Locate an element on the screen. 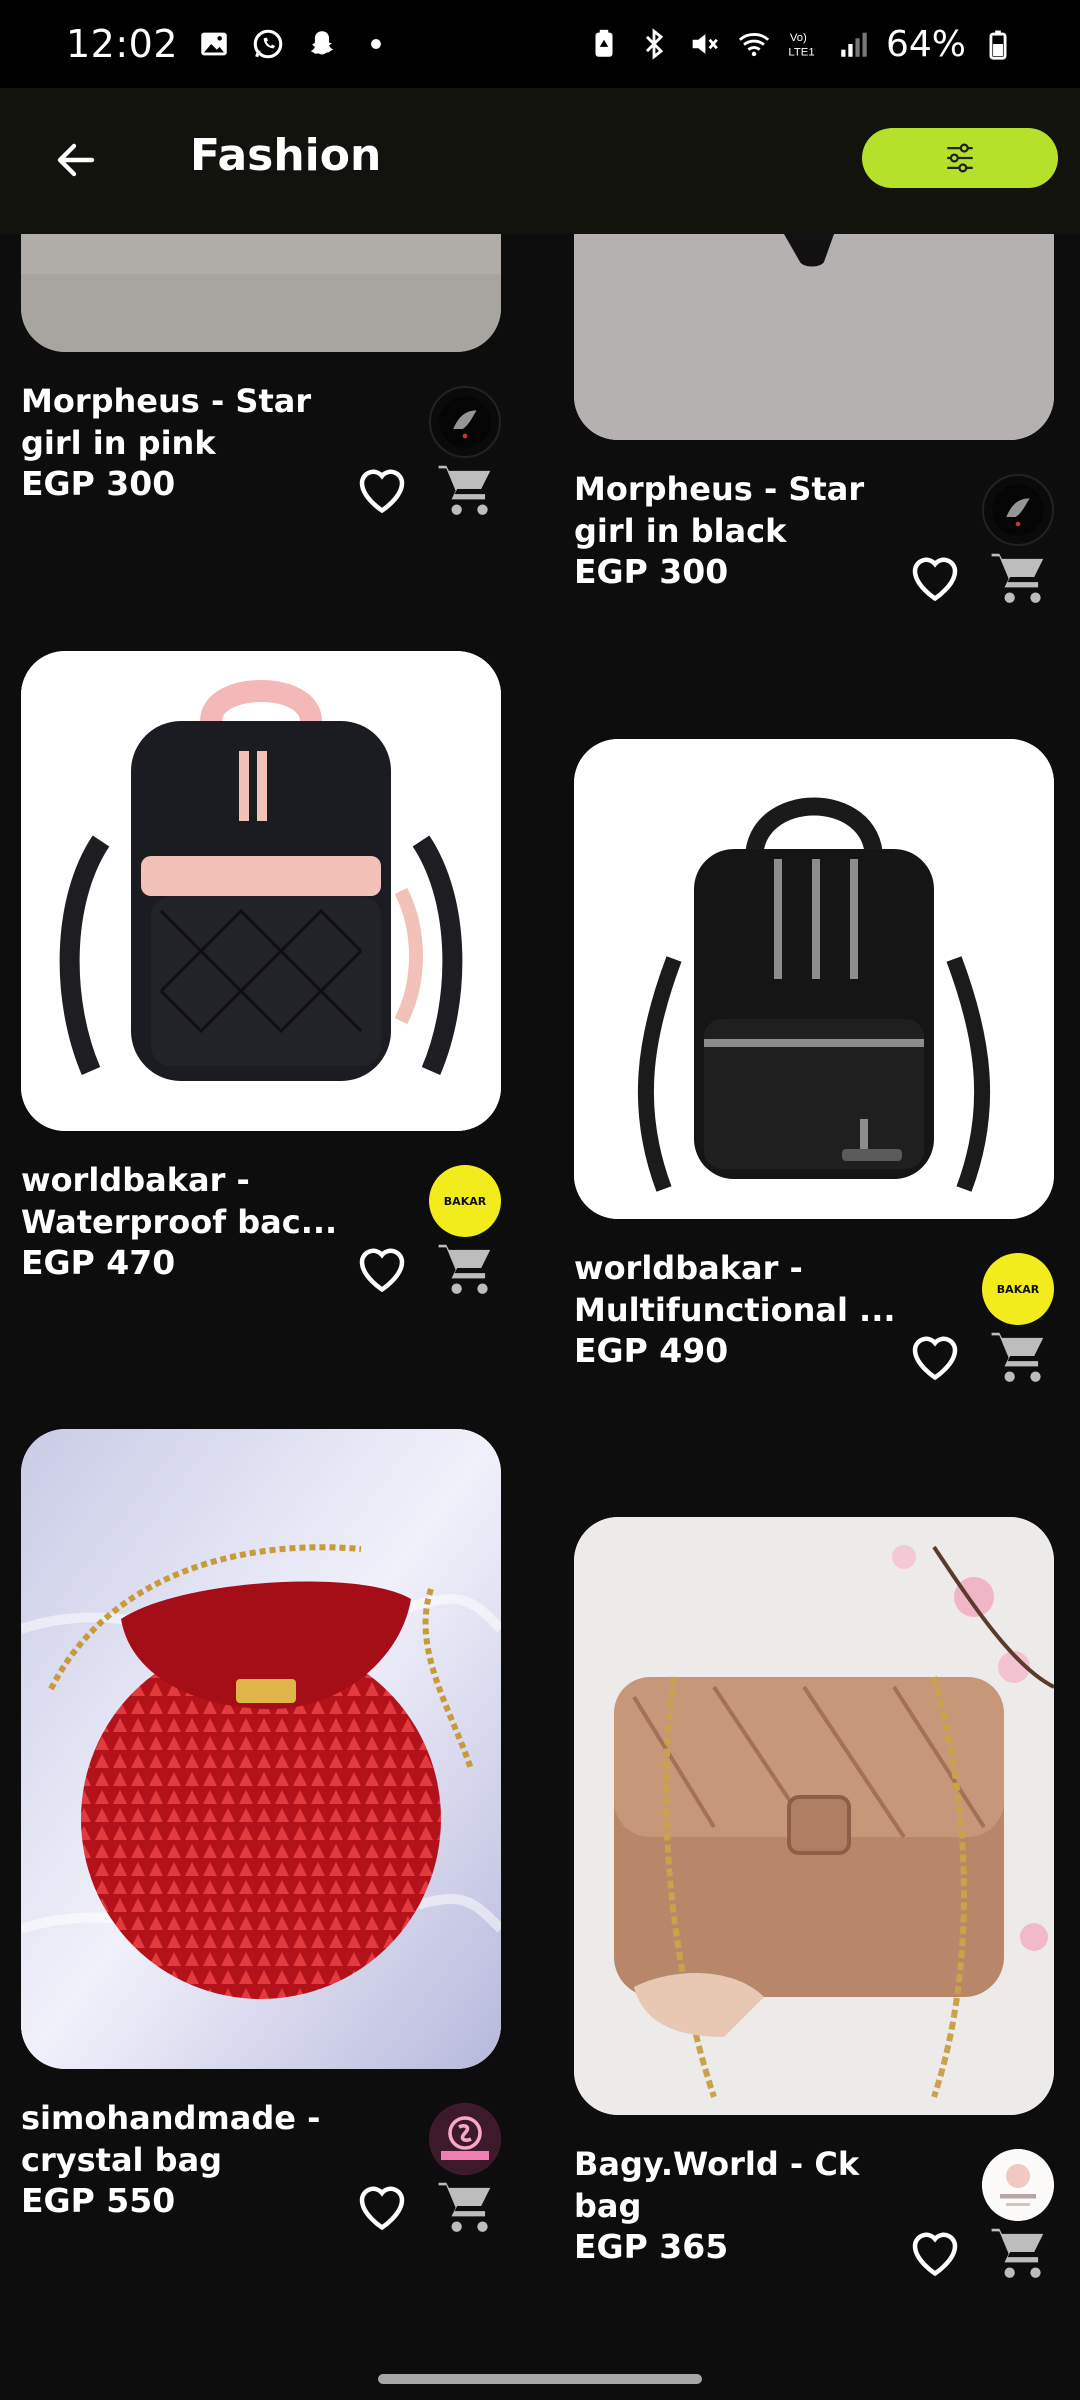 Image resolution: width=1080 pixels, height=2400 pixels. app-bar: Fashion is located at coordinates (540, 161).